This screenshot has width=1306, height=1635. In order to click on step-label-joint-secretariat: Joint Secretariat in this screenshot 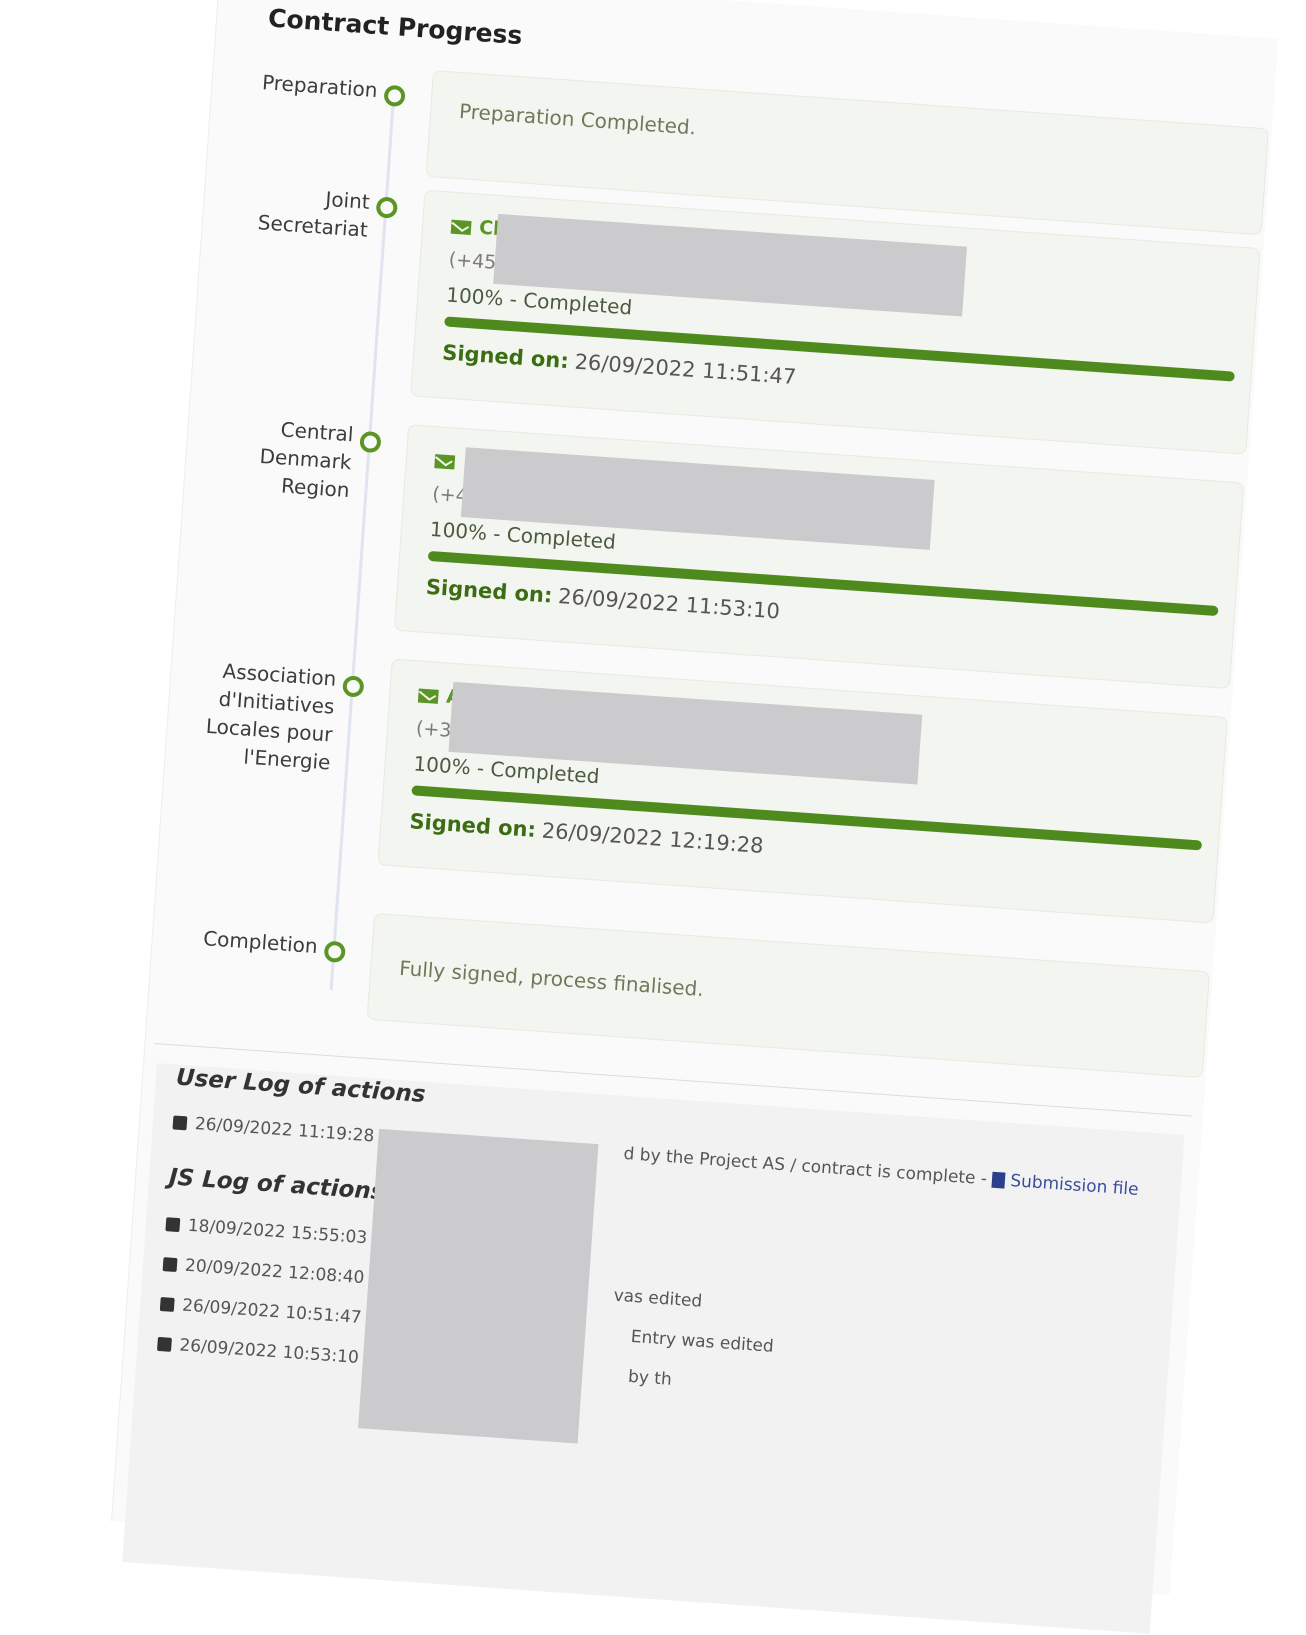, I will do `click(314, 214)`.